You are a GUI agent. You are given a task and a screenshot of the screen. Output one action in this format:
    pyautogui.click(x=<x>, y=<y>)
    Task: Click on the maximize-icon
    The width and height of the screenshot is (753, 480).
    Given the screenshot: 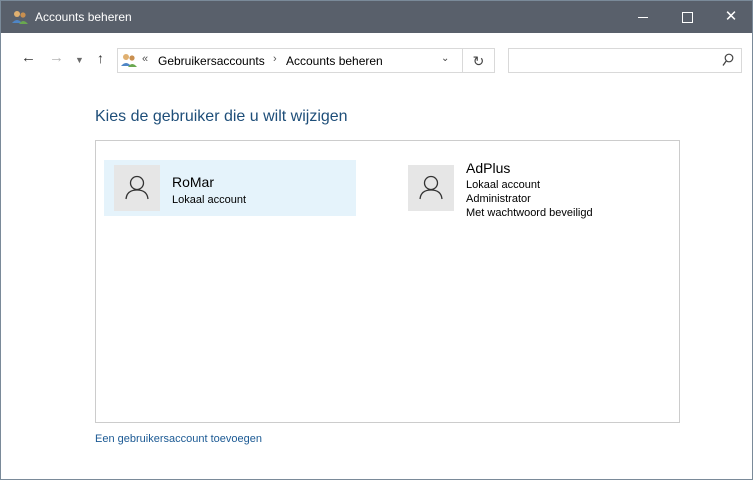 What is the action you would take?
    pyautogui.click(x=687, y=18)
    